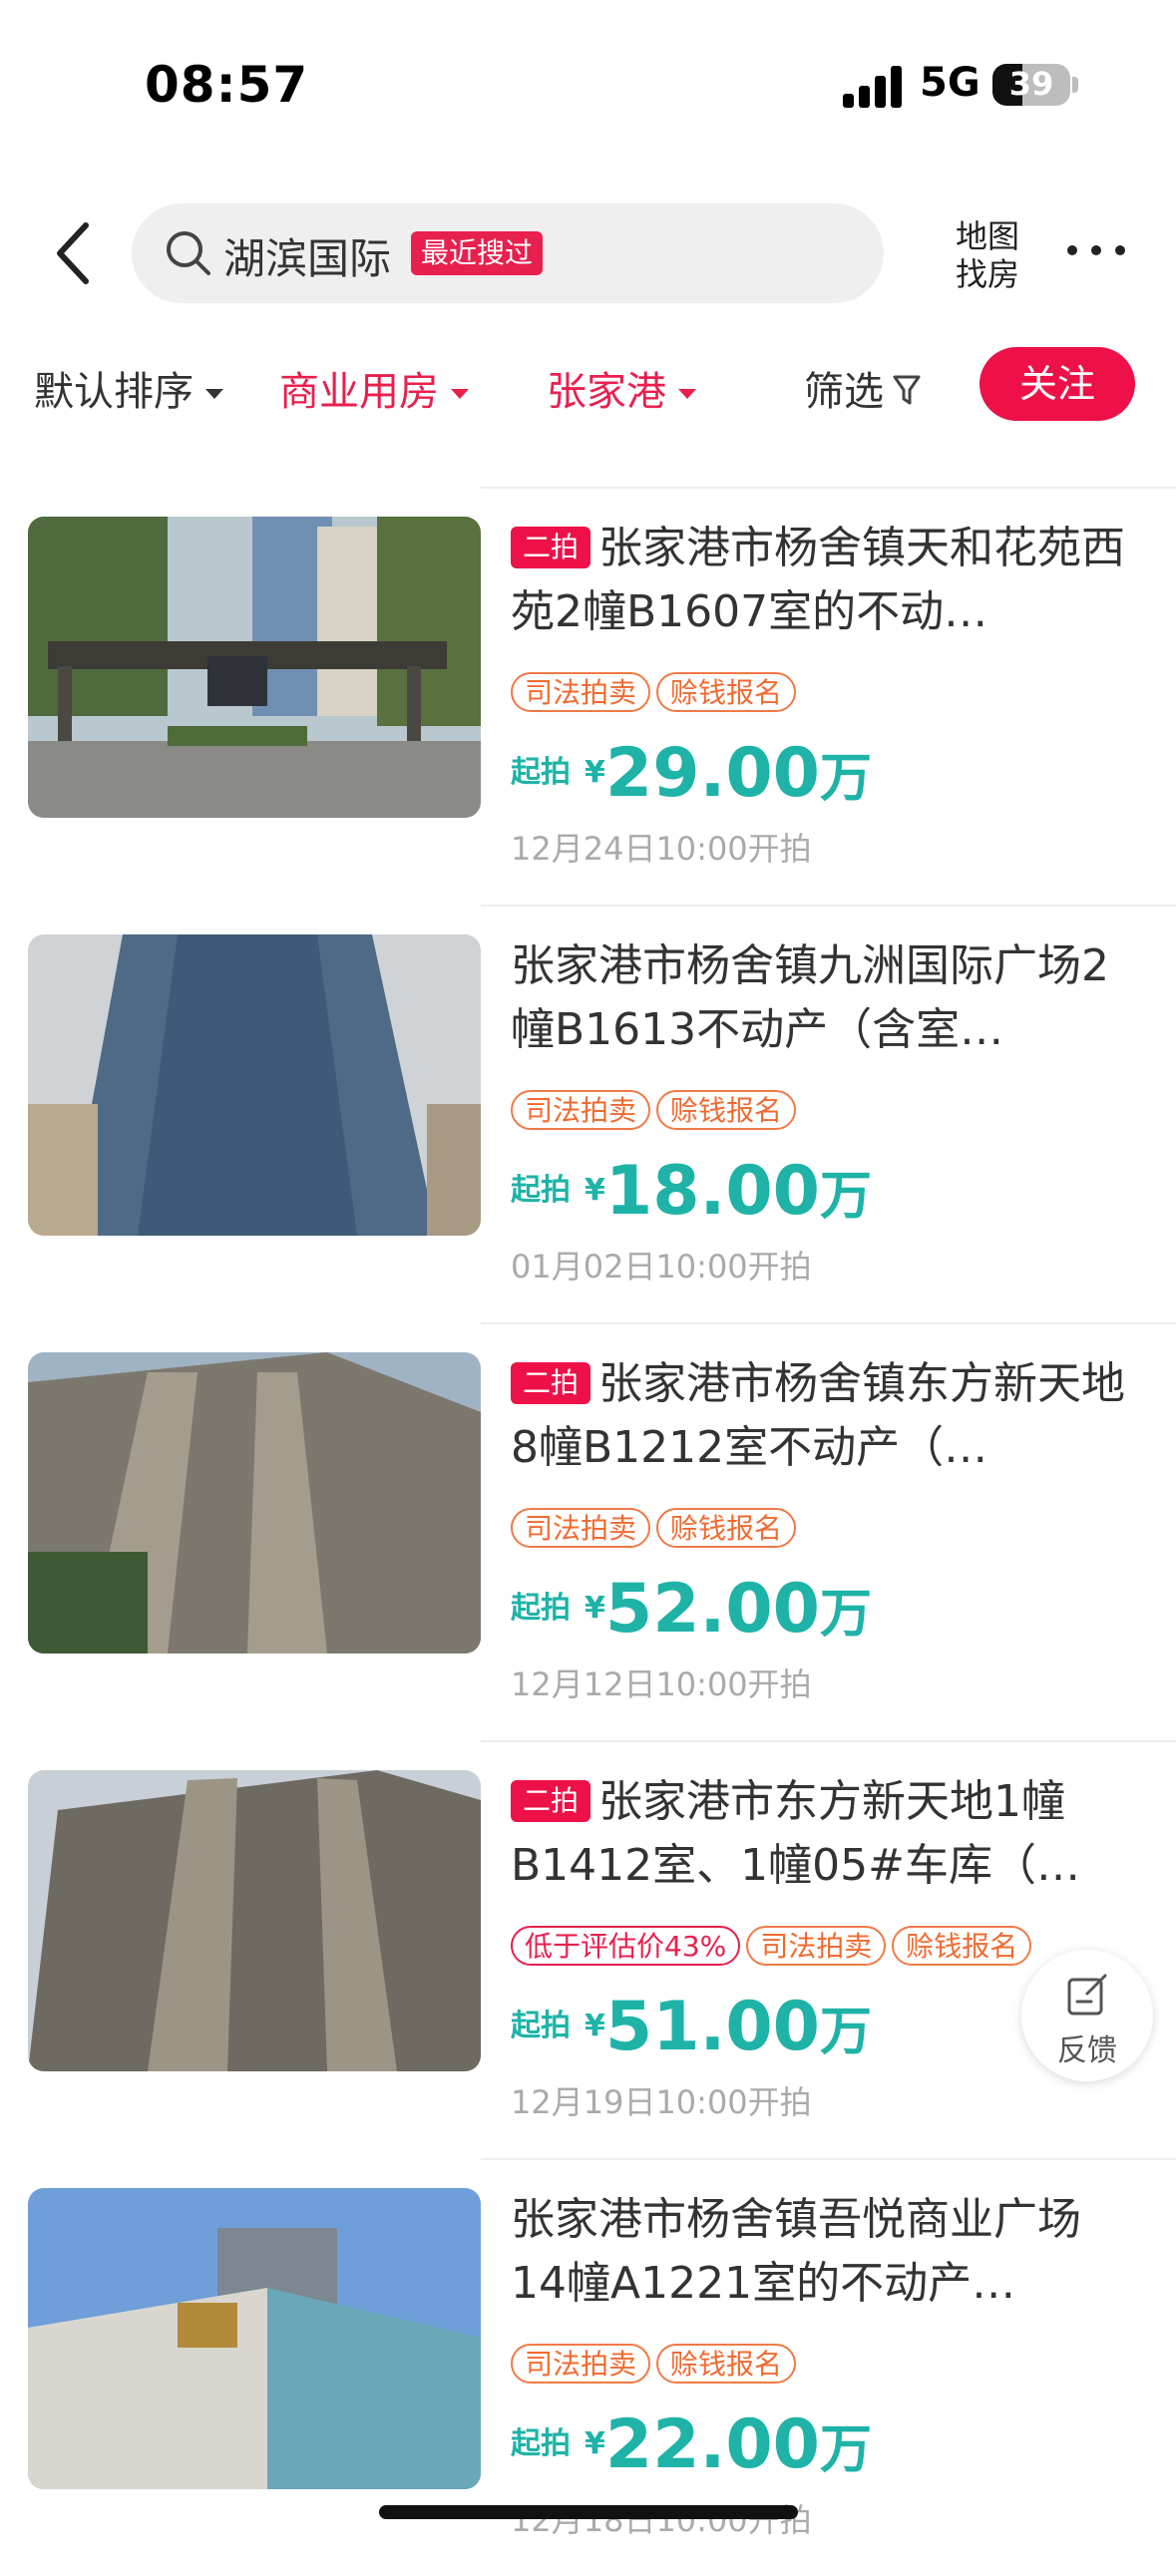 The width and height of the screenshot is (1176, 2576). I want to click on screen-filter-button: 筛选, so click(863, 388).